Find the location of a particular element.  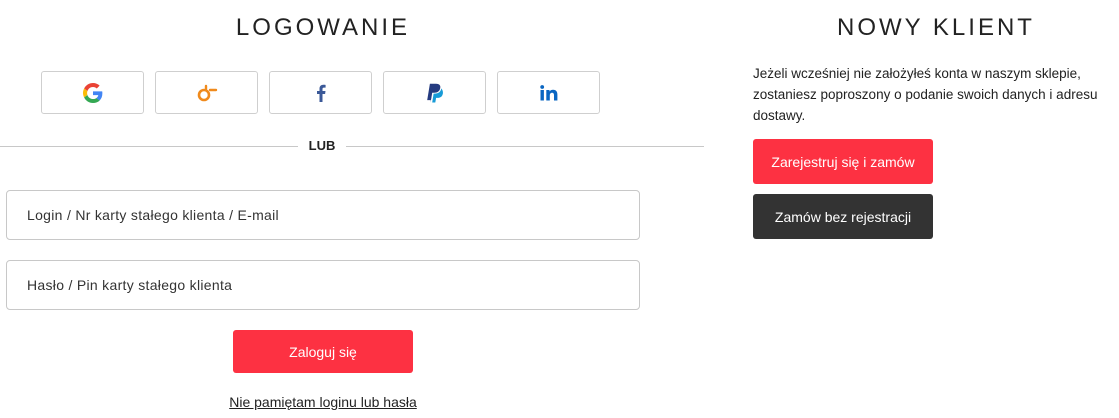

login-button: Zaloguj się is located at coordinates (323, 351).